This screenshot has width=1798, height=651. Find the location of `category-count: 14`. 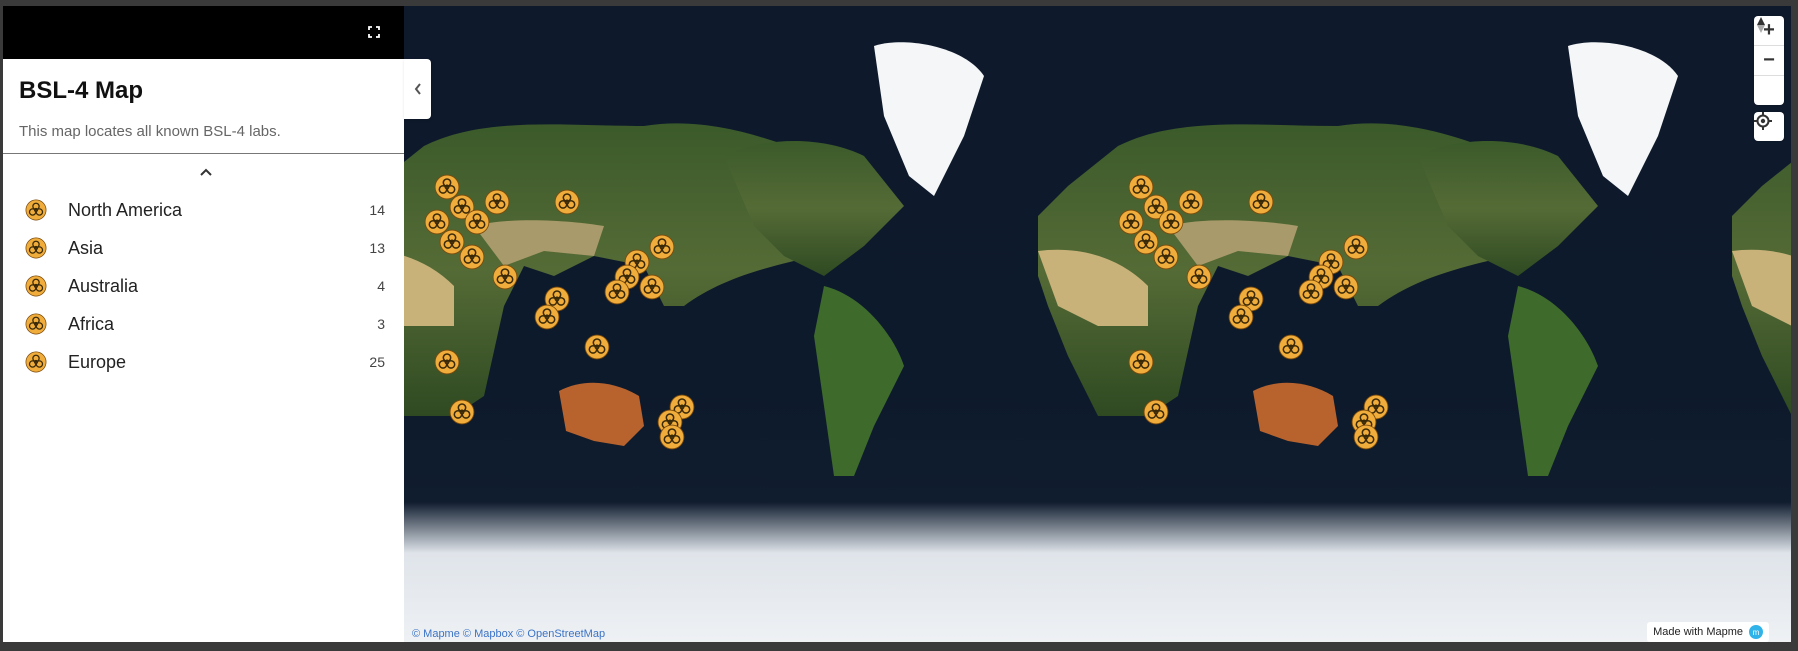

category-count: 14 is located at coordinates (377, 210).